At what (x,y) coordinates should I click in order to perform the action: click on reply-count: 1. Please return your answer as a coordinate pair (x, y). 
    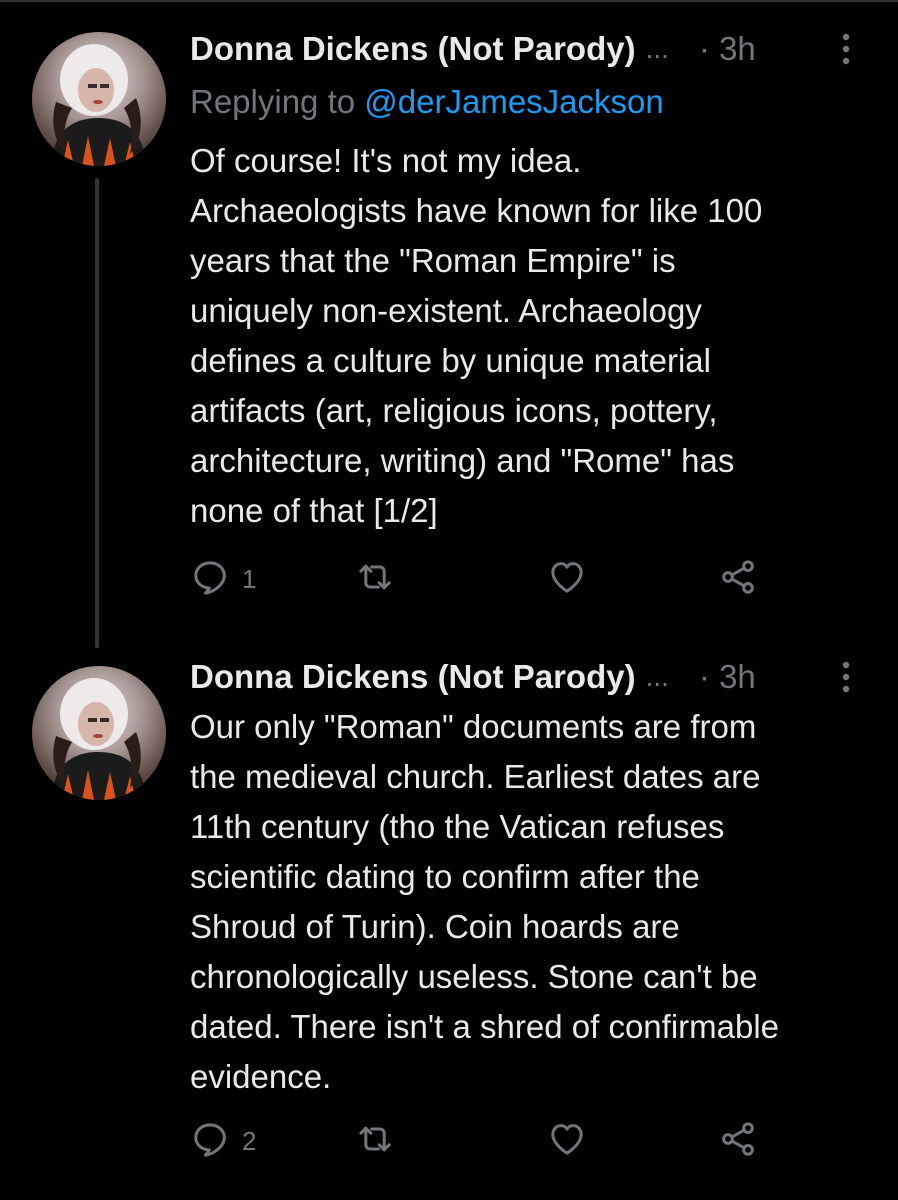
    Looking at the image, I should click on (249, 578).